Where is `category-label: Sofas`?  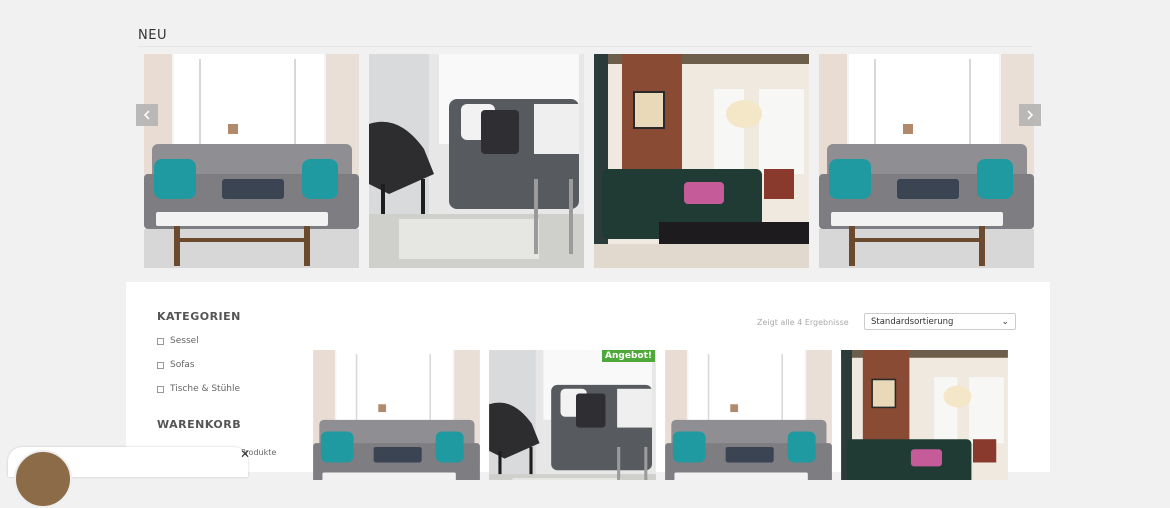
category-label: Sofas is located at coordinates (182, 365).